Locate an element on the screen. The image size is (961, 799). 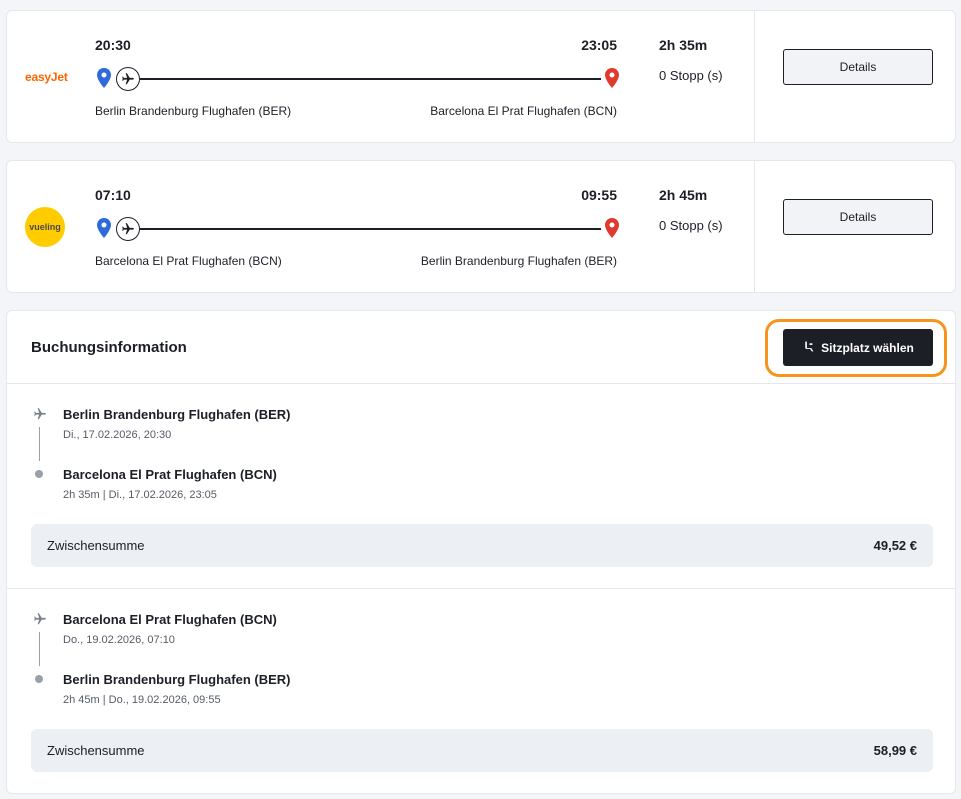
segment-origin: Berlin Brandenburg Flughafen (BER) is located at coordinates (177, 414).